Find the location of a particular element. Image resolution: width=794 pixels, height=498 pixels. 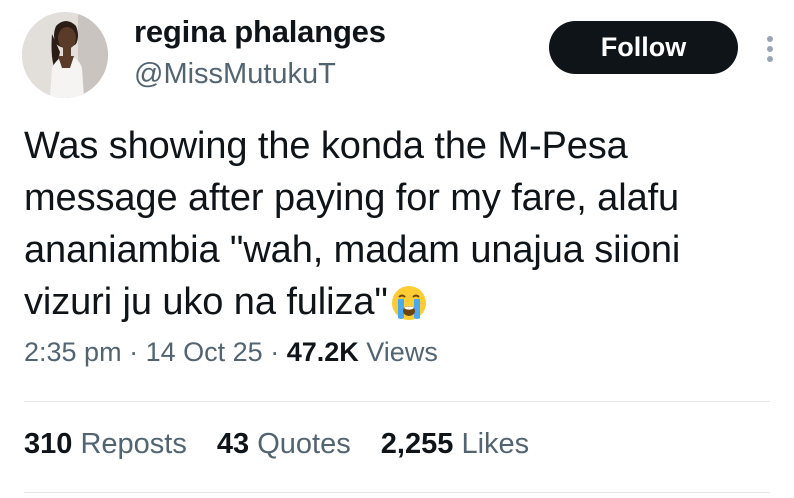

views-count: 47.2K is located at coordinates (322, 352).